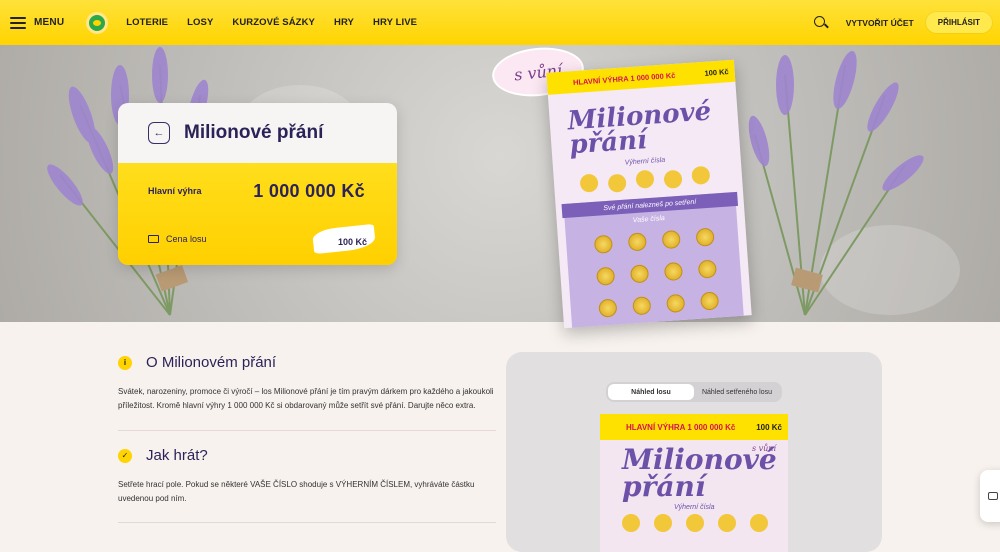 This screenshot has width=1000, height=552. What do you see at coordinates (624, 78) in the screenshot?
I see `ticket-band-text: HLAVNÍ VÝHRA 1 000 000 Kč` at bounding box center [624, 78].